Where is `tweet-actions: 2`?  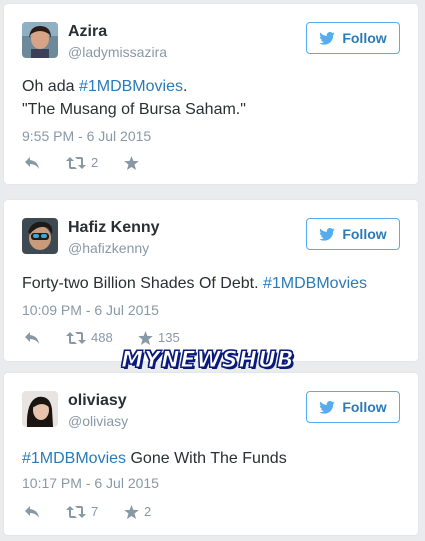
tweet-actions: 2 is located at coordinates (81, 162).